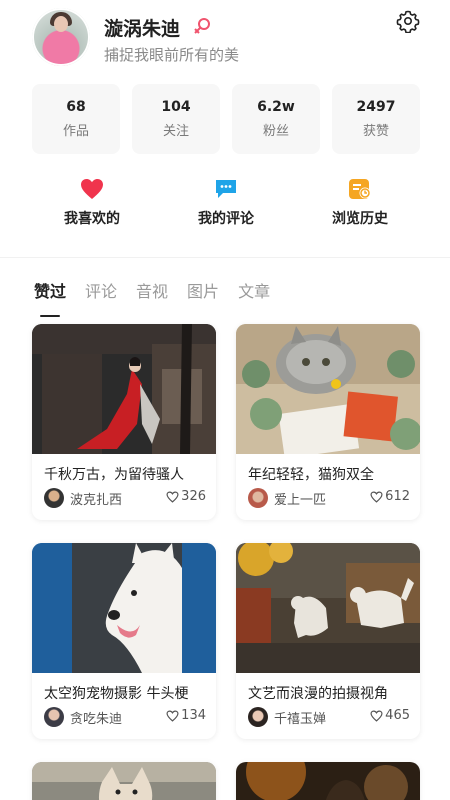 This screenshot has width=450, height=800. I want to click on post-author: 波克扎西, so click(96, 498).